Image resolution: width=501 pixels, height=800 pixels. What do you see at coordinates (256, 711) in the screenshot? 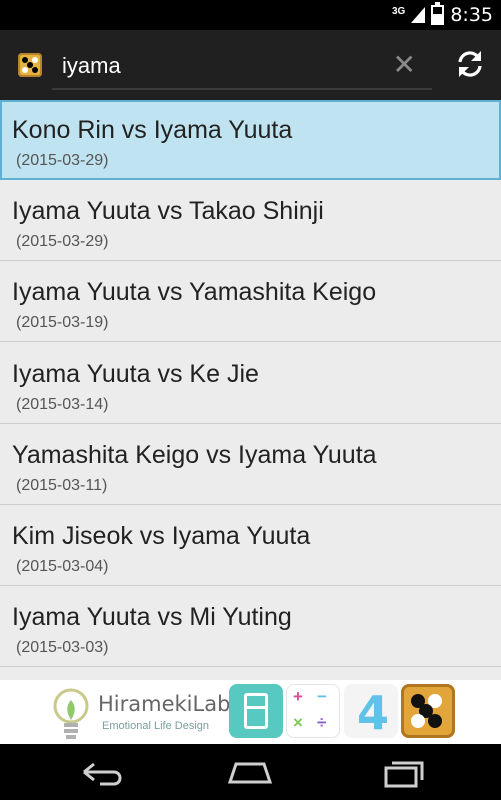
I see `fridge-app-icon` at bounding box center [256, 711].